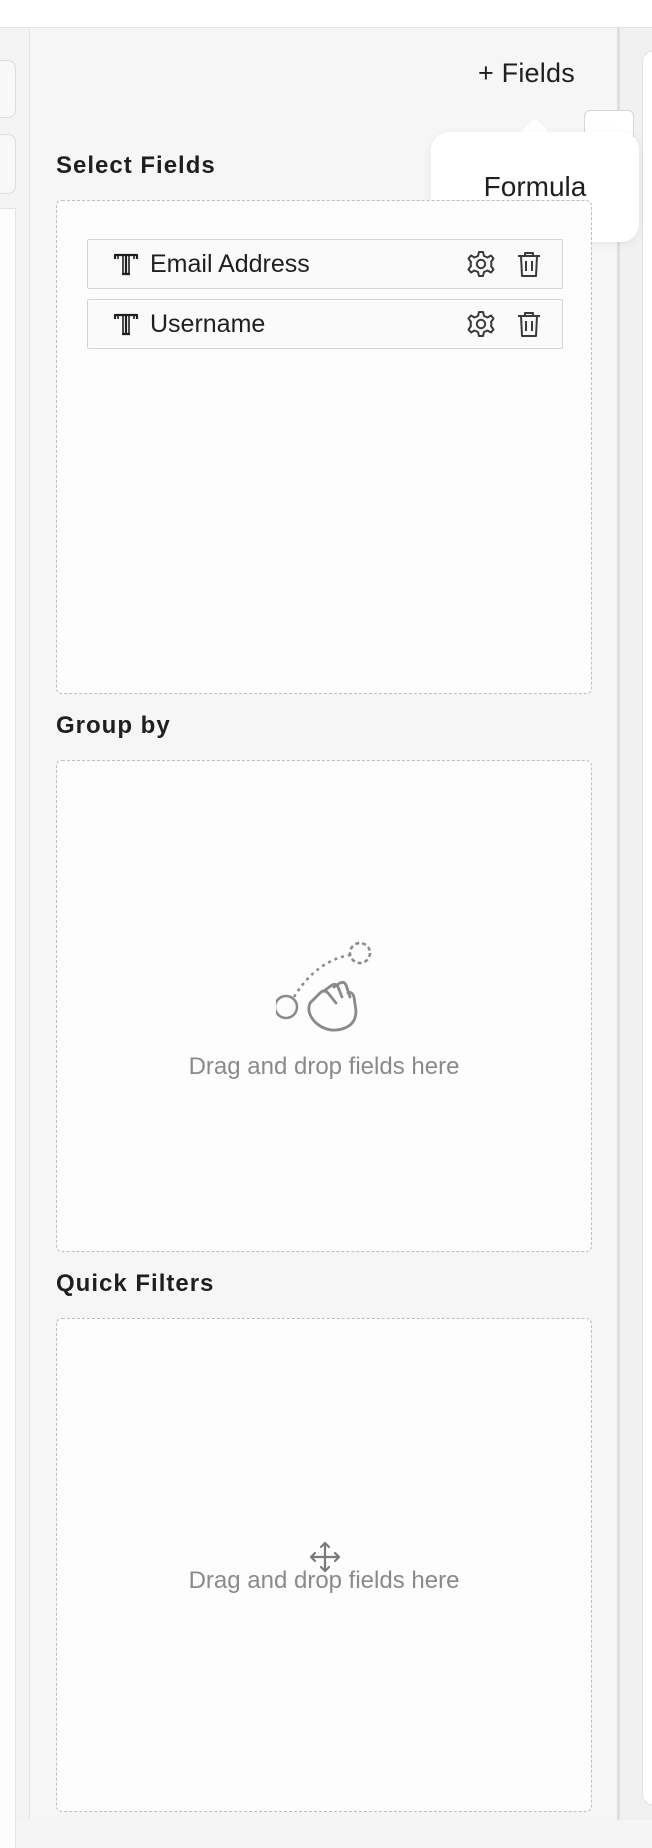  I want to click on group-by-title: Group by, so click(113, 725).